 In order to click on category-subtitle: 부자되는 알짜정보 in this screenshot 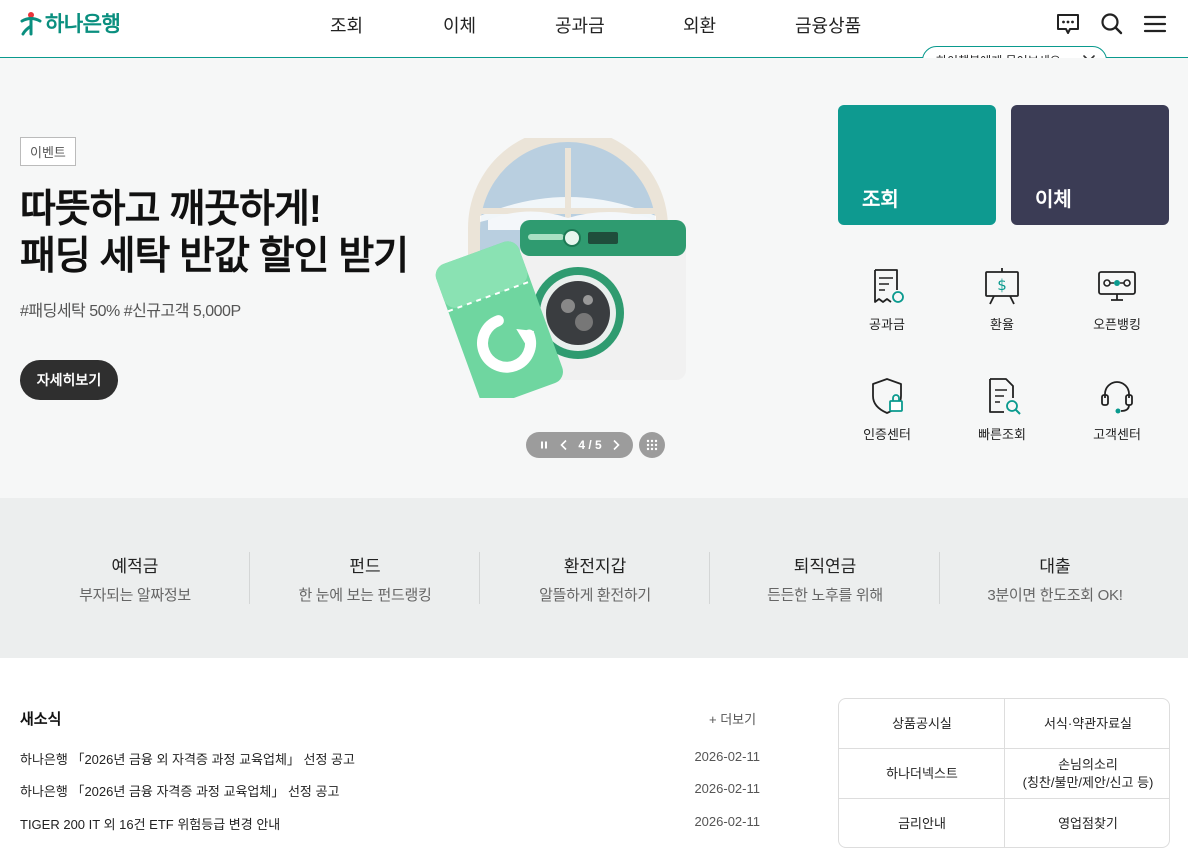, I will do `click(135, 595)`.